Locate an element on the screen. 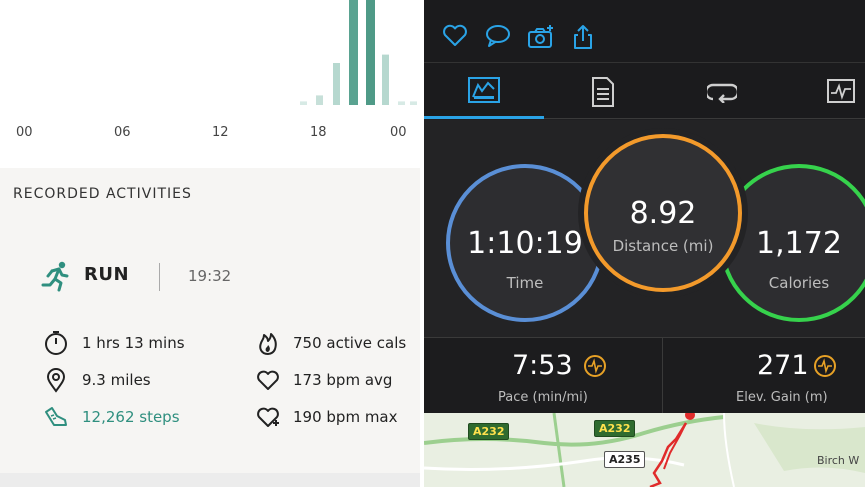  distance-ring-label: Distance (mi) is located at coordinates (663, 246).